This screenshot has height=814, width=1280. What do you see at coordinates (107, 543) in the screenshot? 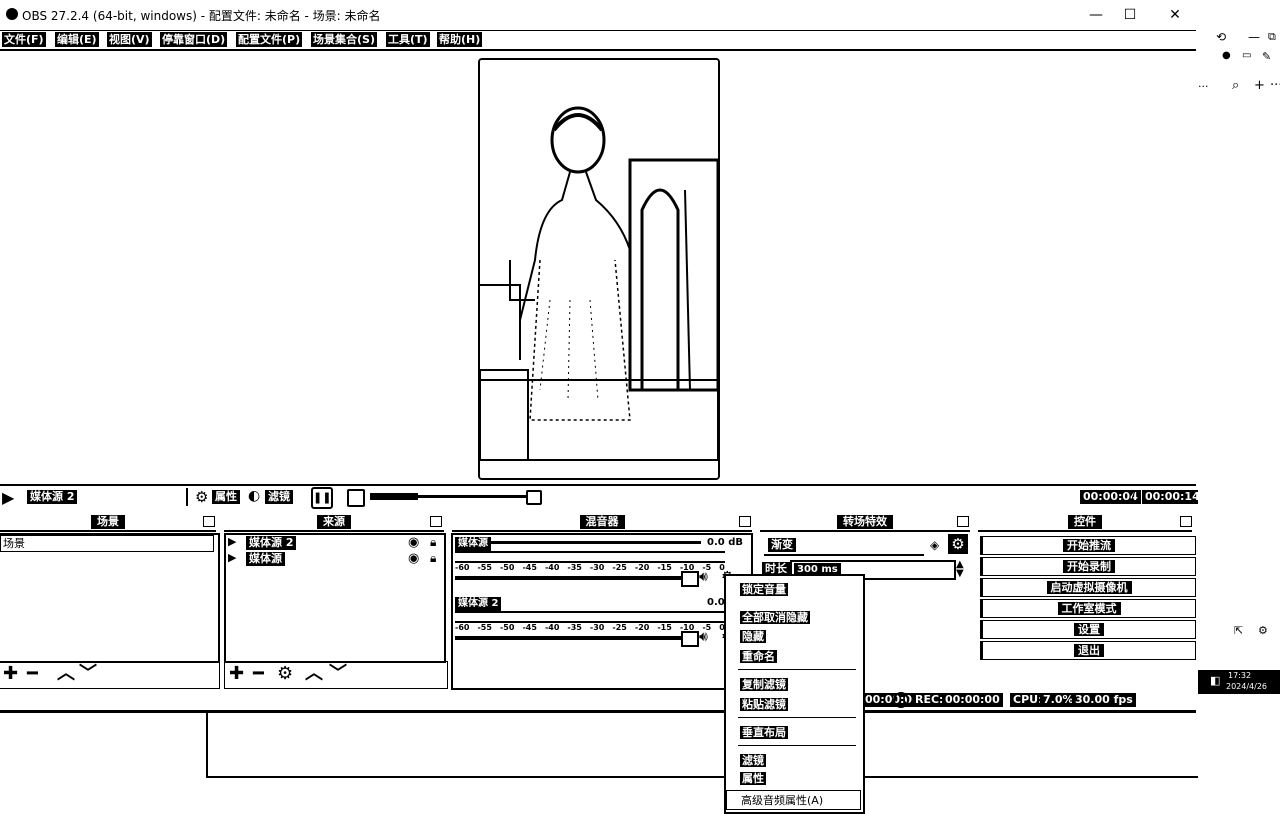
I see `list-item: 场景` at bounding box center [107, 543].